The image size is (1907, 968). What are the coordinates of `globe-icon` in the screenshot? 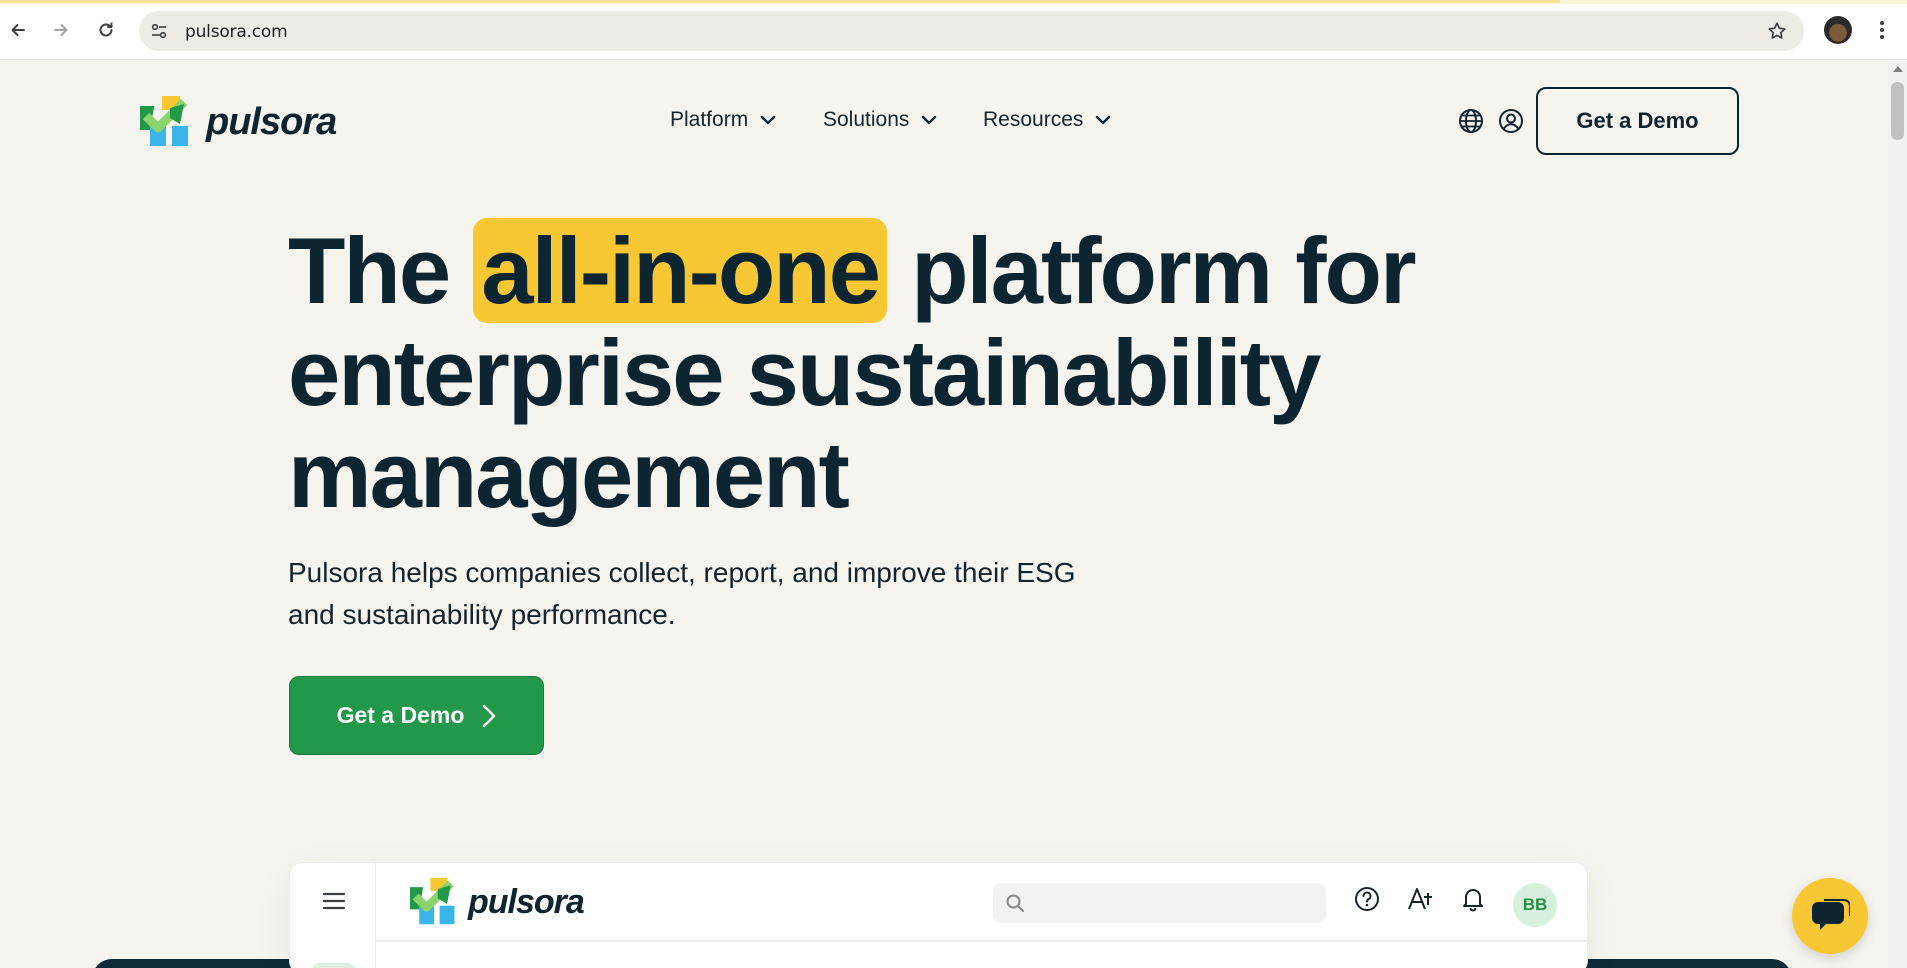 It's located at (1471, 121).